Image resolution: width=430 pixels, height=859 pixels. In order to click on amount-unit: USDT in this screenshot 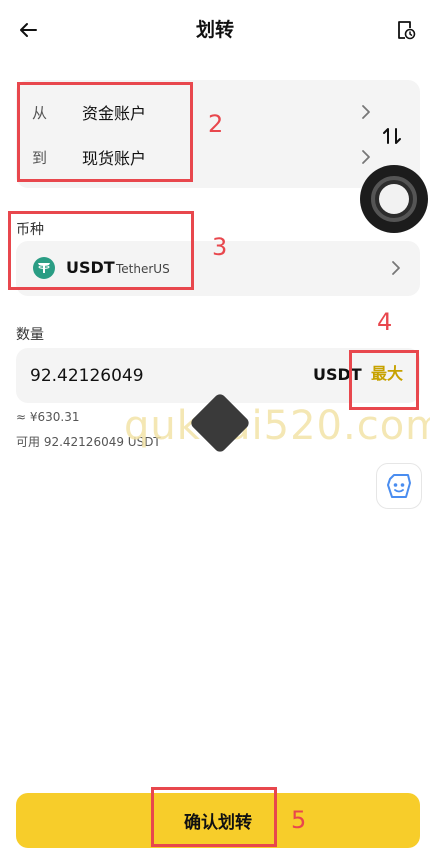, I will do `click(337, 374)`.